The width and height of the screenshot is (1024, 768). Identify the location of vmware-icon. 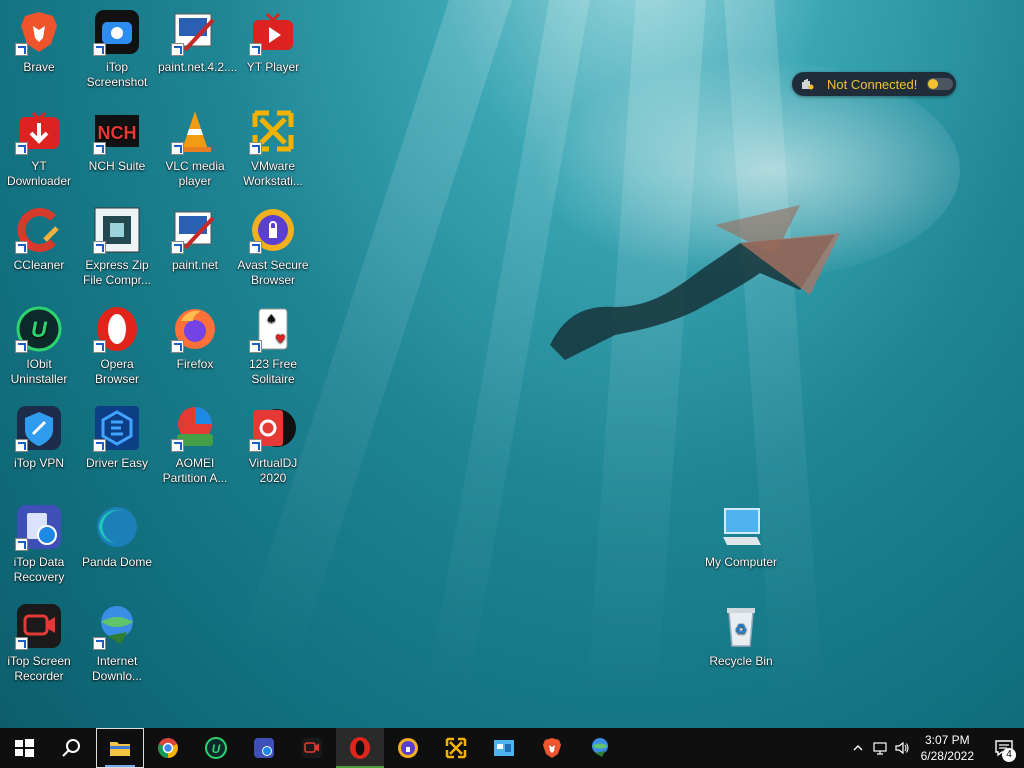
(456, 748).